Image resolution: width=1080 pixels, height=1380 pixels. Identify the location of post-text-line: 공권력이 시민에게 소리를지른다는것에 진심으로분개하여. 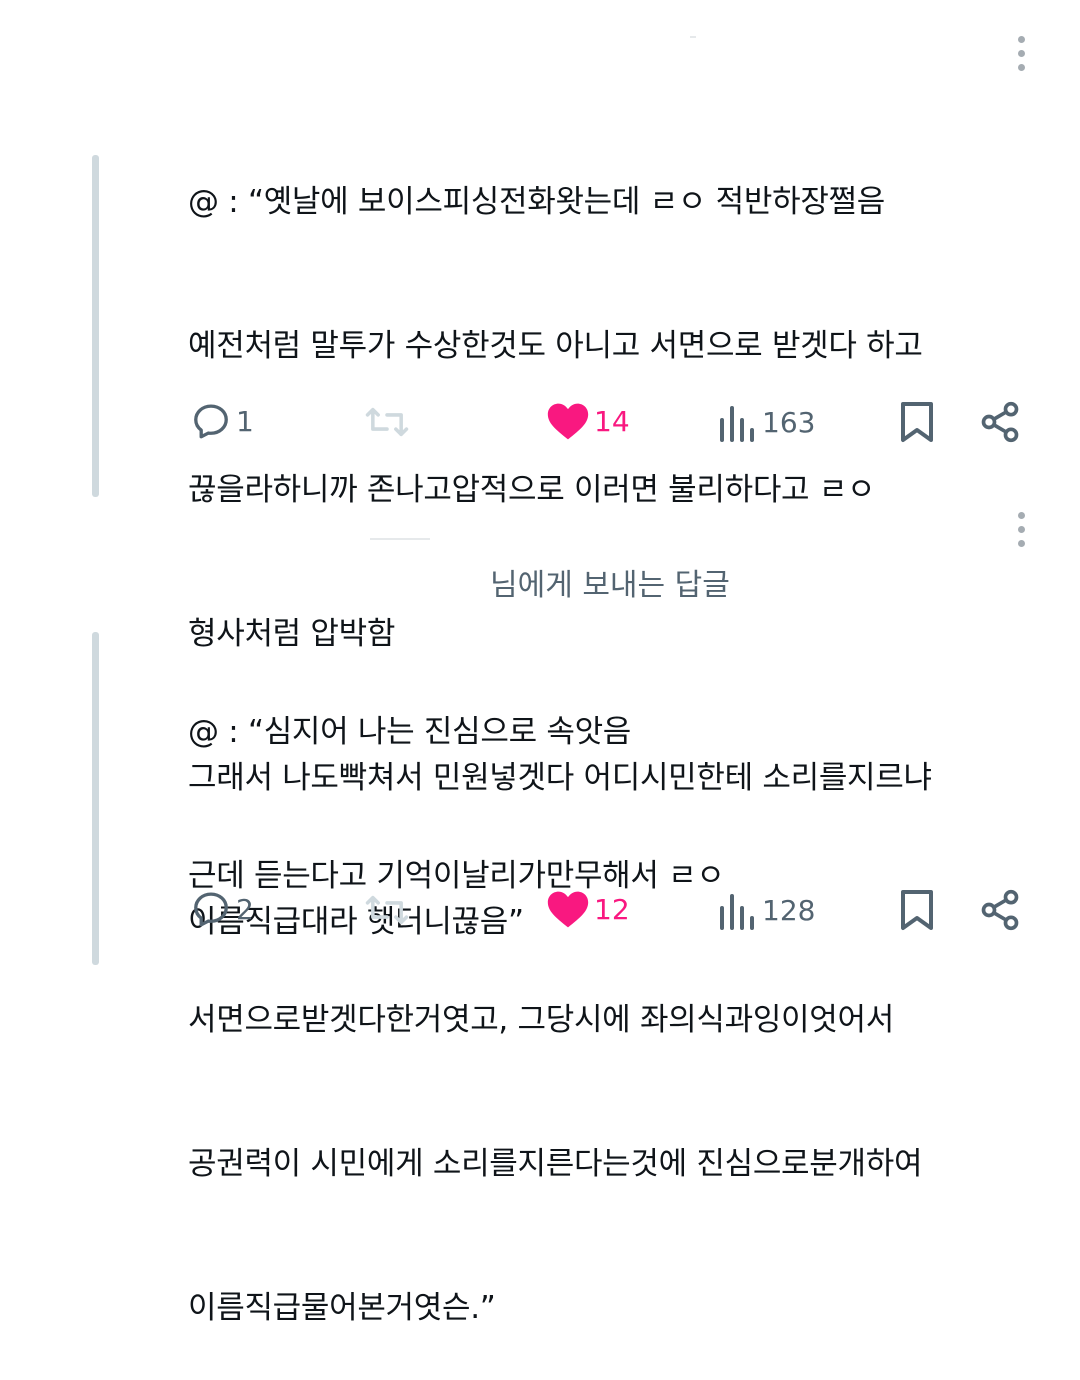
(555, 1164).